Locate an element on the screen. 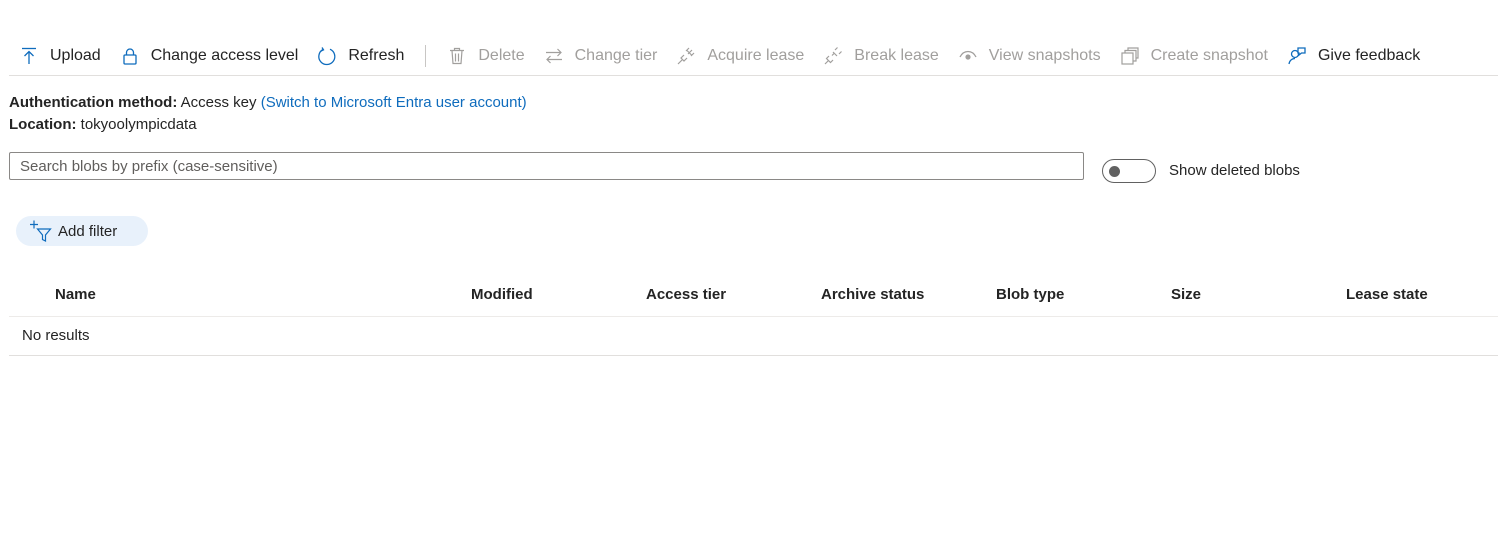  snapshot-icon is located at coordinates (1130, 56).